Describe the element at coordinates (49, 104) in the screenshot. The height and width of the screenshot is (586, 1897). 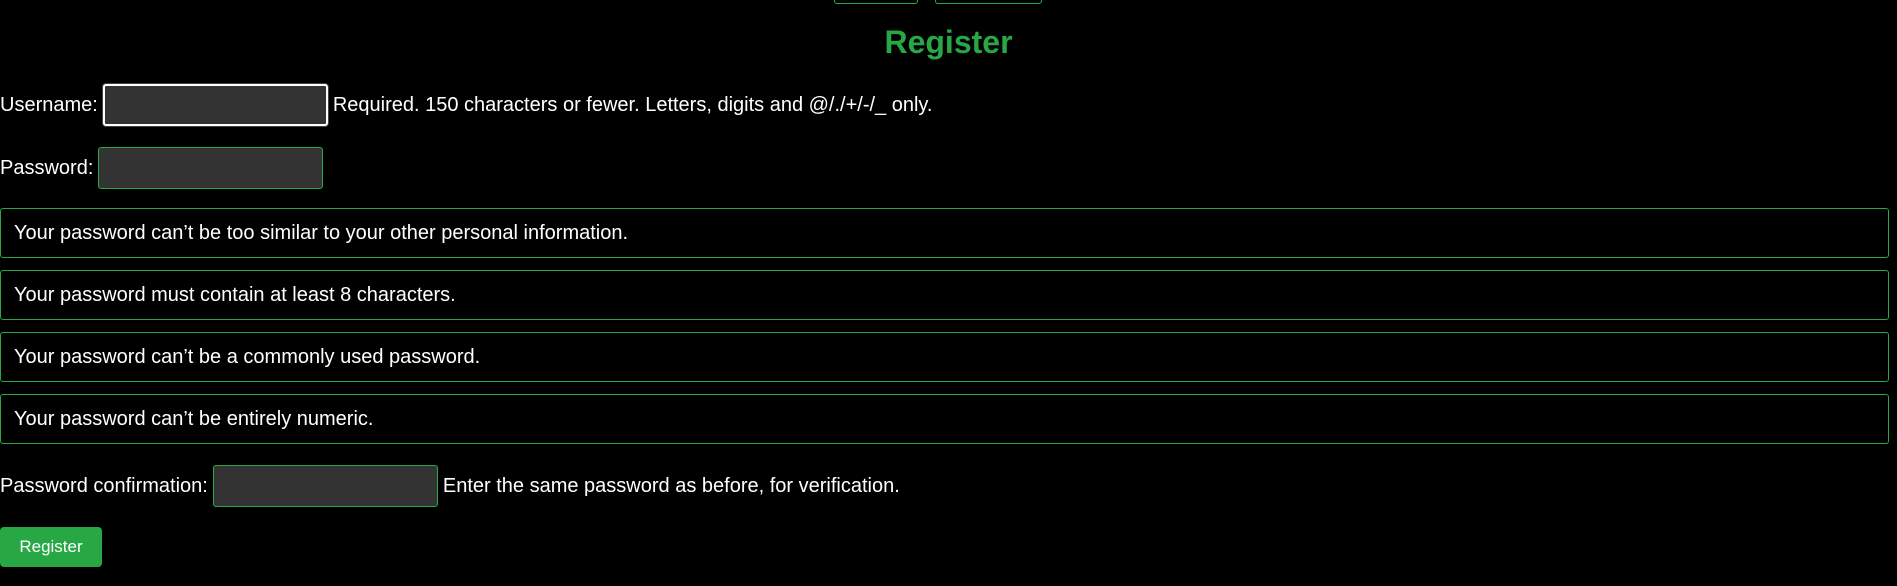
I see `username-label: Username:` at that location.